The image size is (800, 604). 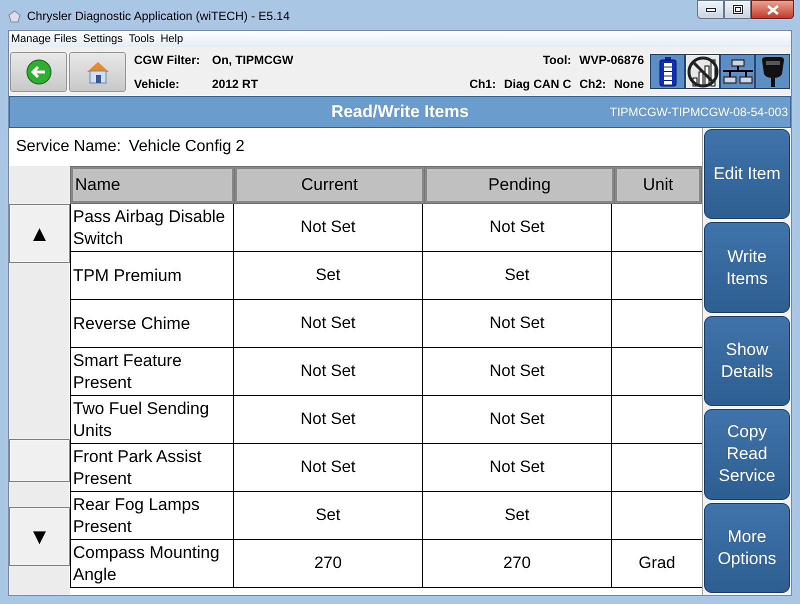 What do you see at coordinates (152, 276) in the screenshot?
I see `table-cell: TPM Premium` at bounding box center [152, 276].